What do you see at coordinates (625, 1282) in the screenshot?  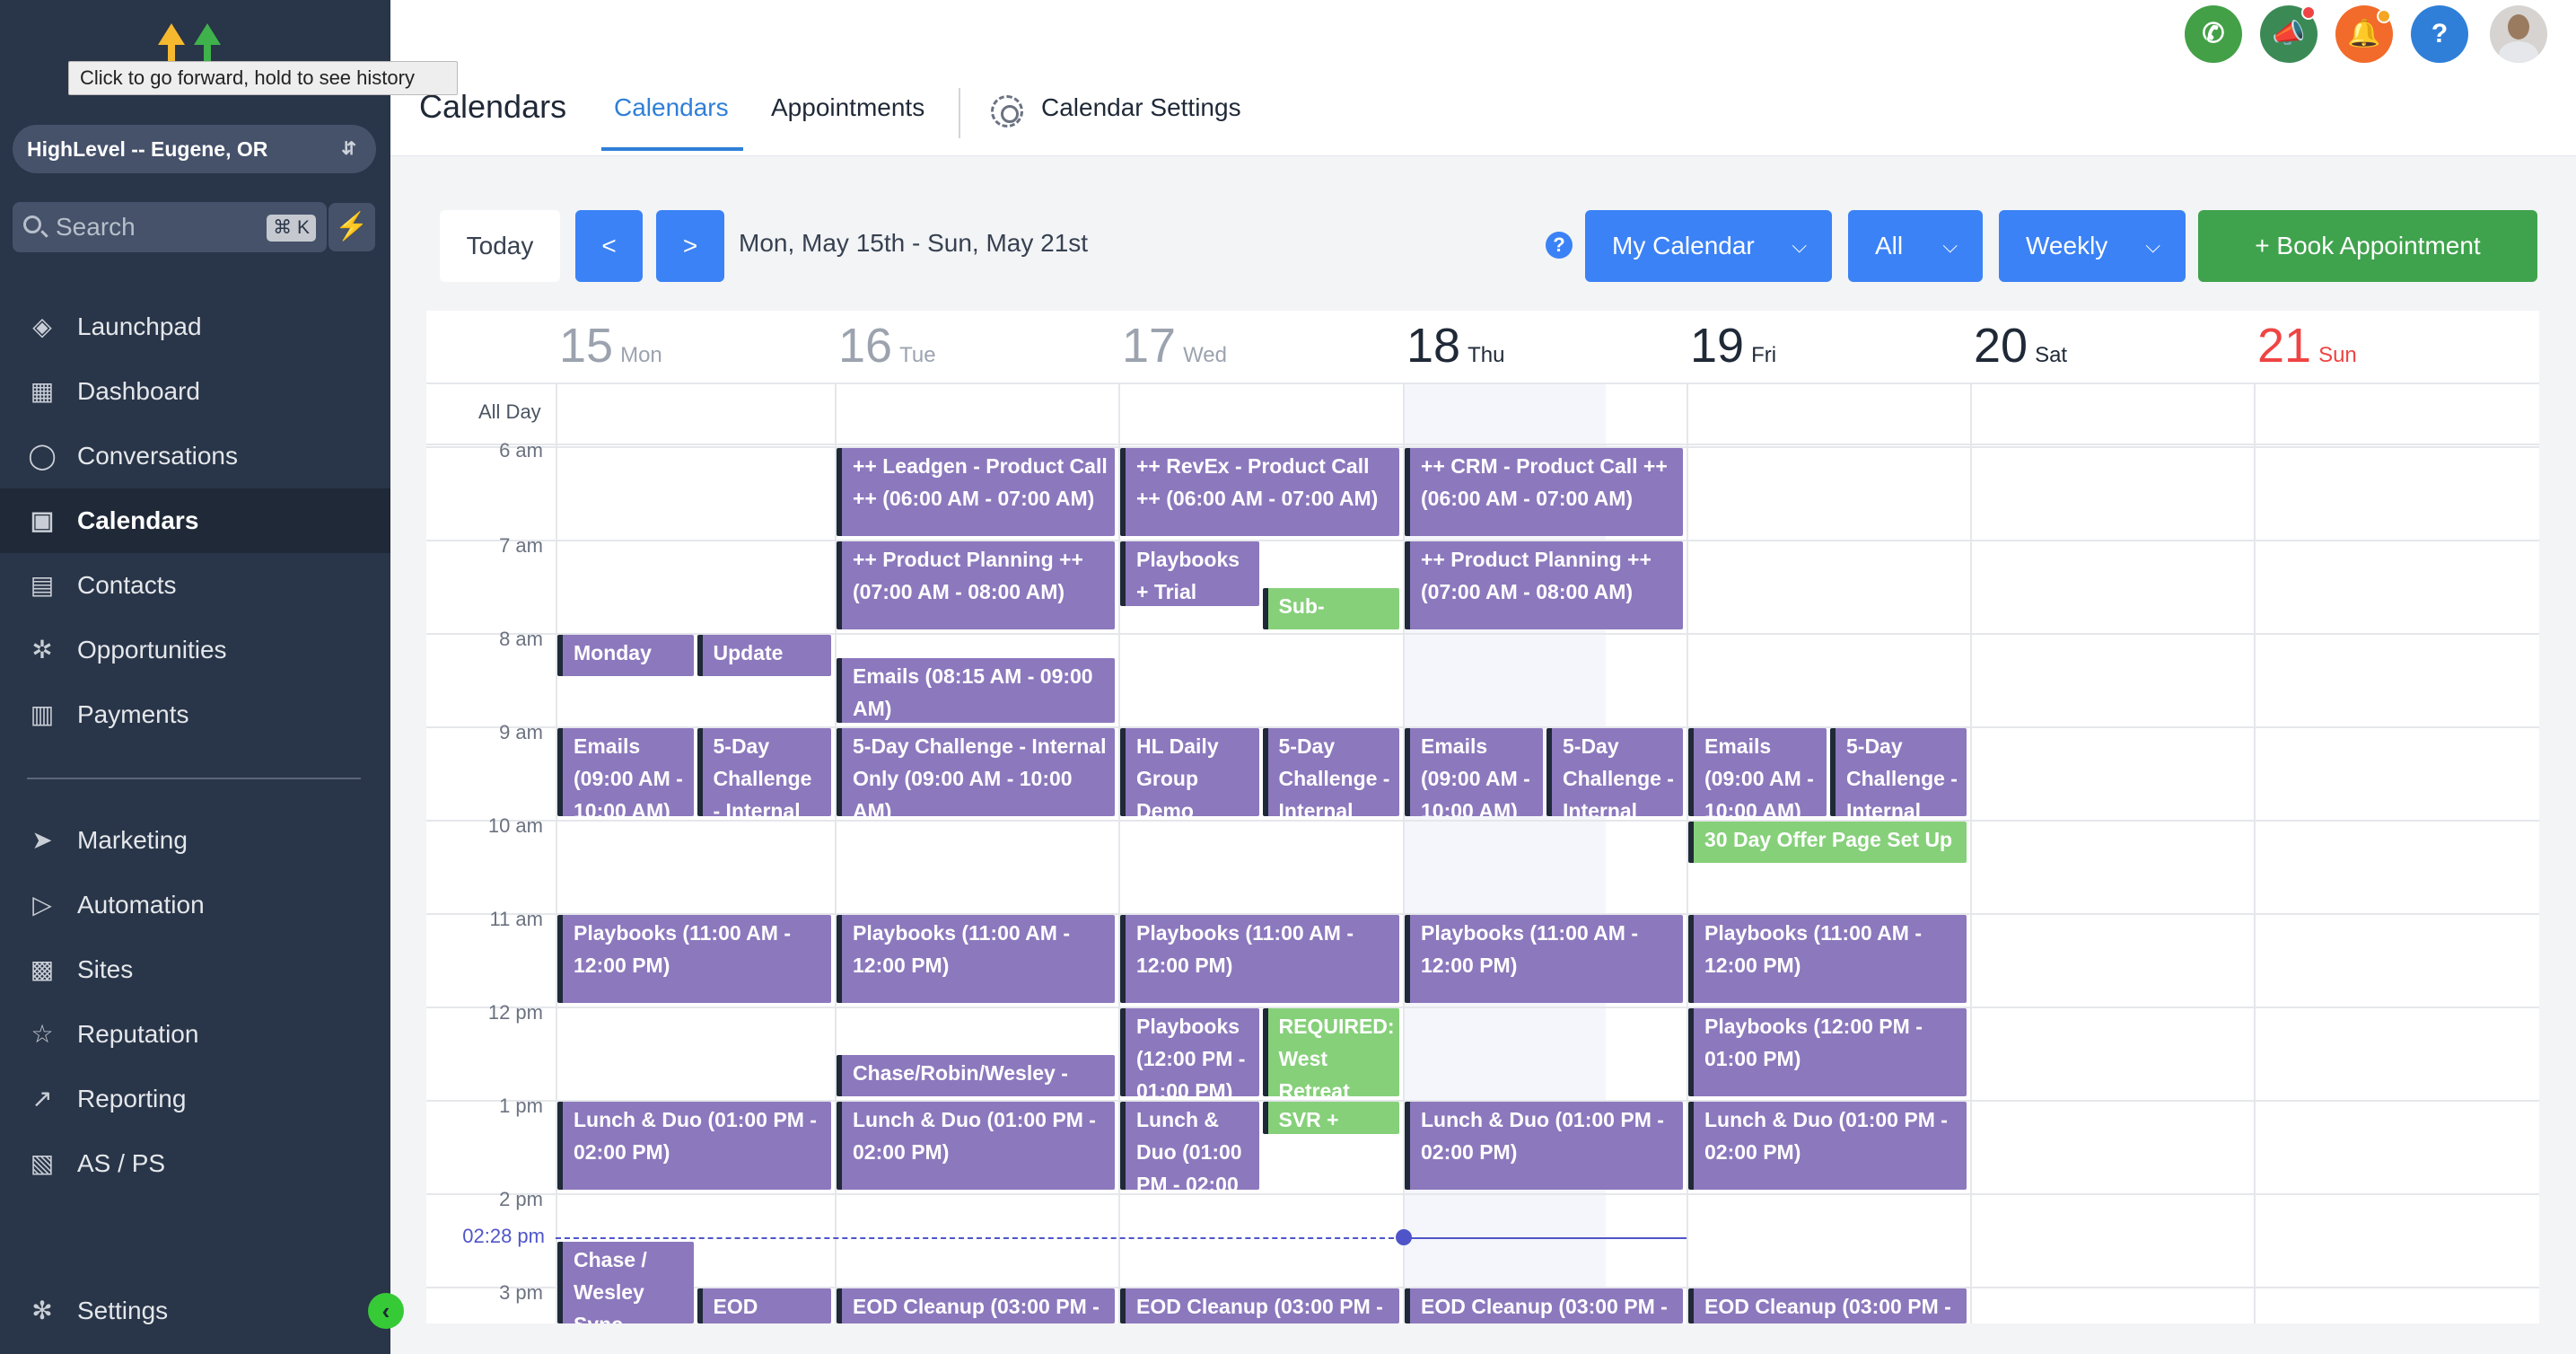 I see `calendar-event: Chase / Wesley Sync (02:30` at bounding box center [625, 1282].